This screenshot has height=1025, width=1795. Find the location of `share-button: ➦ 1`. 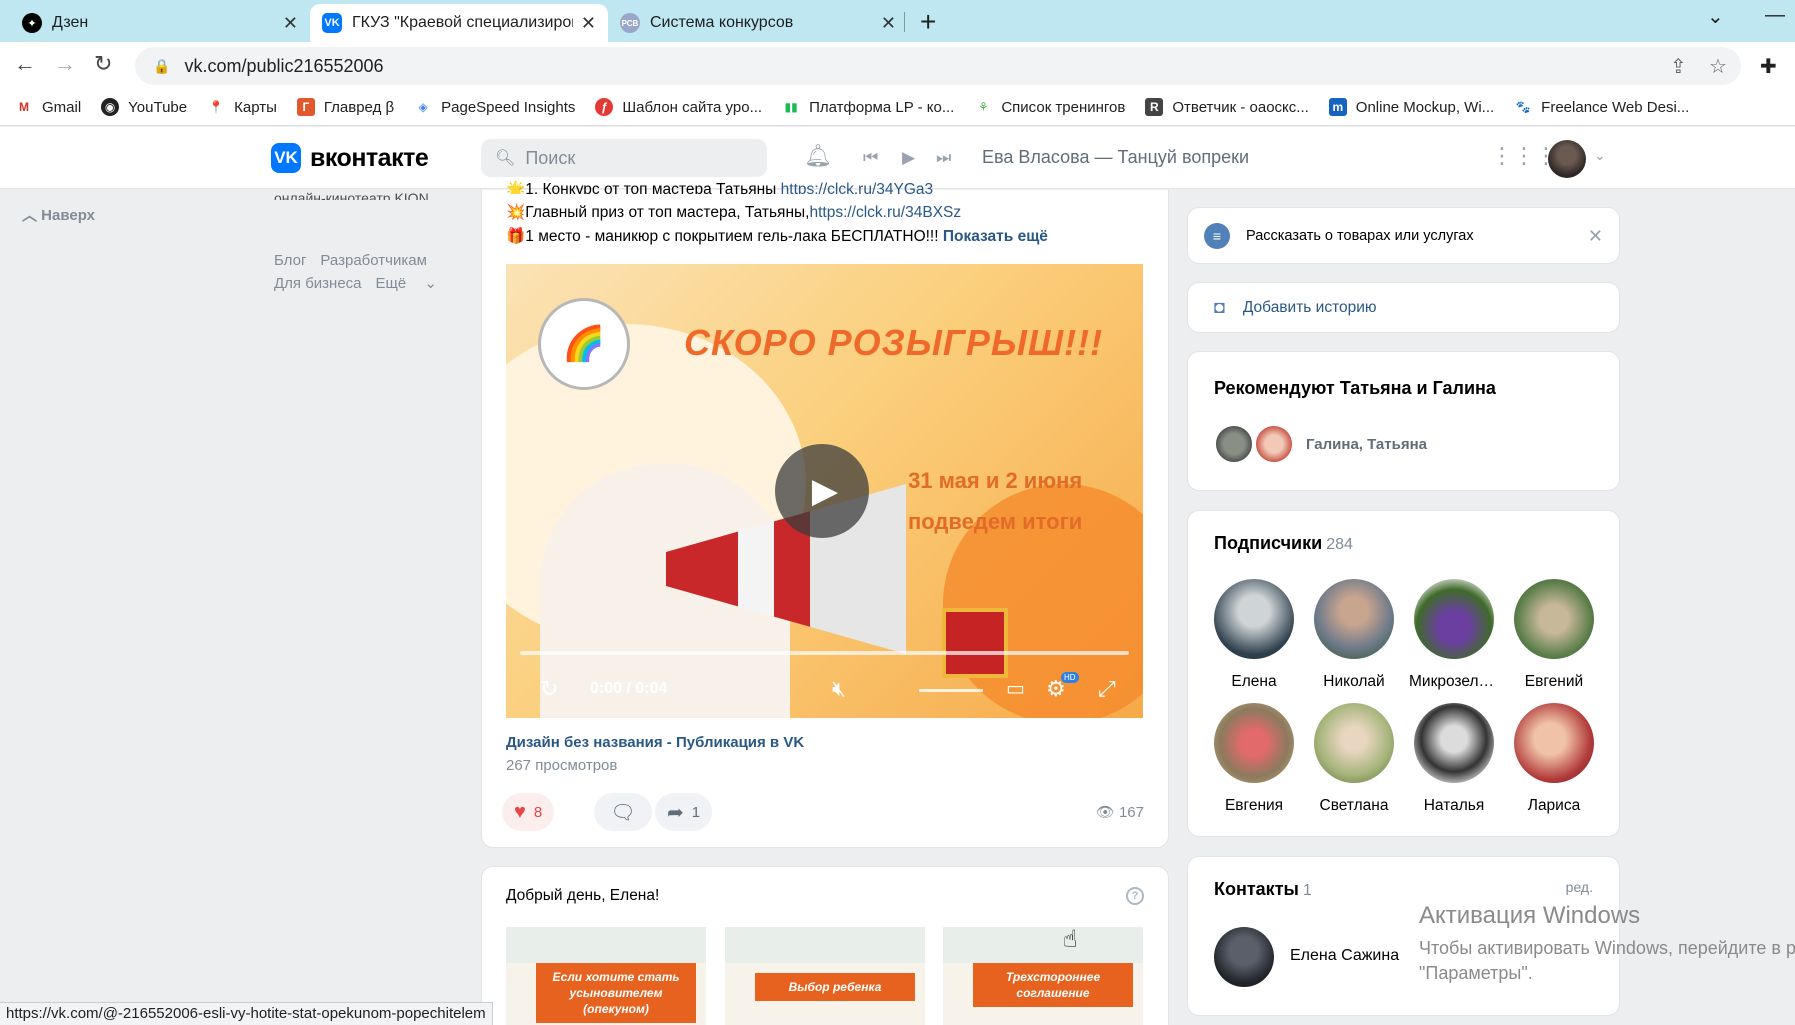

share-button: ➦ 1 is located at coordinates (684, 812).